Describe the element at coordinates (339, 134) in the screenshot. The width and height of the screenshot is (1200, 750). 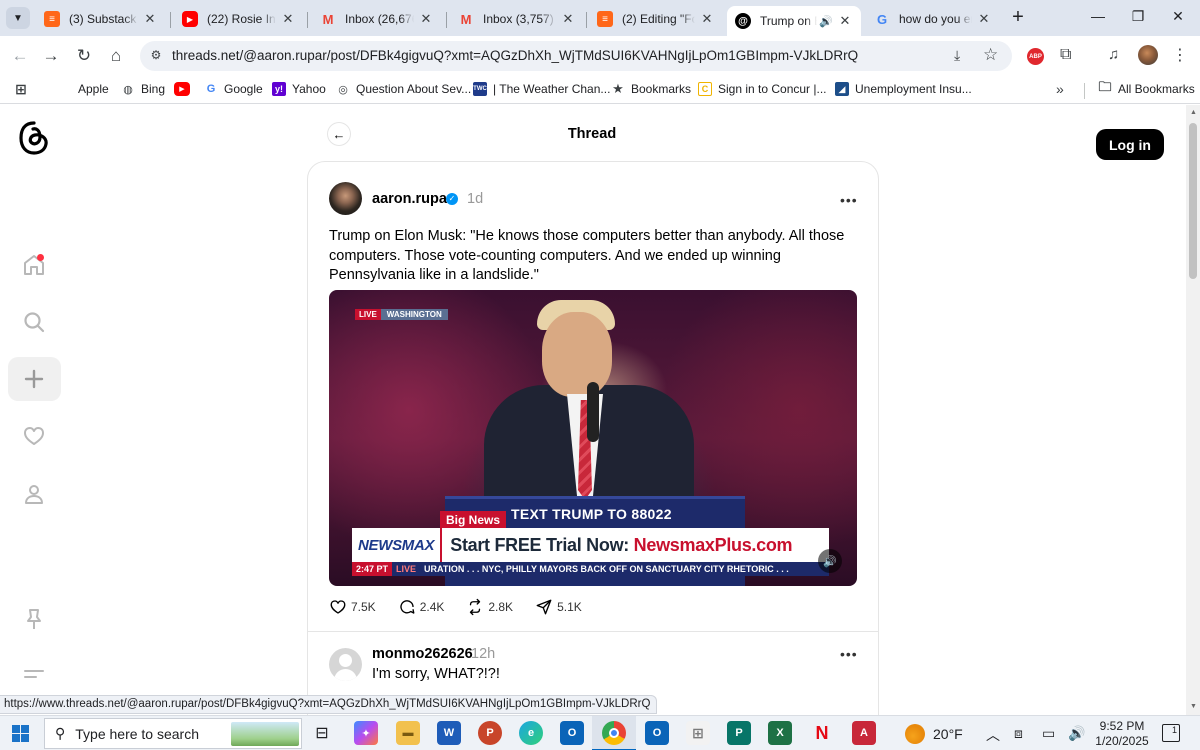
I see `back-arrow-icon: ←` at that location.